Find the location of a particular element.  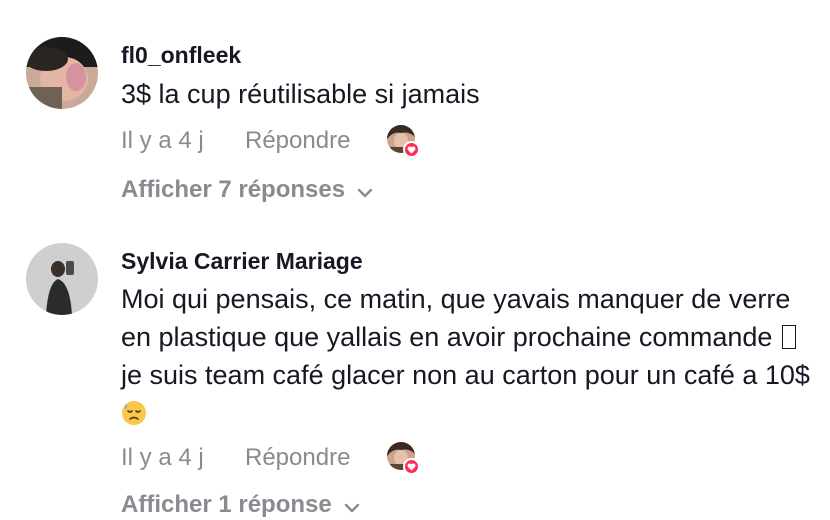

chevron-down-icon is located at coordinates (352, 506).